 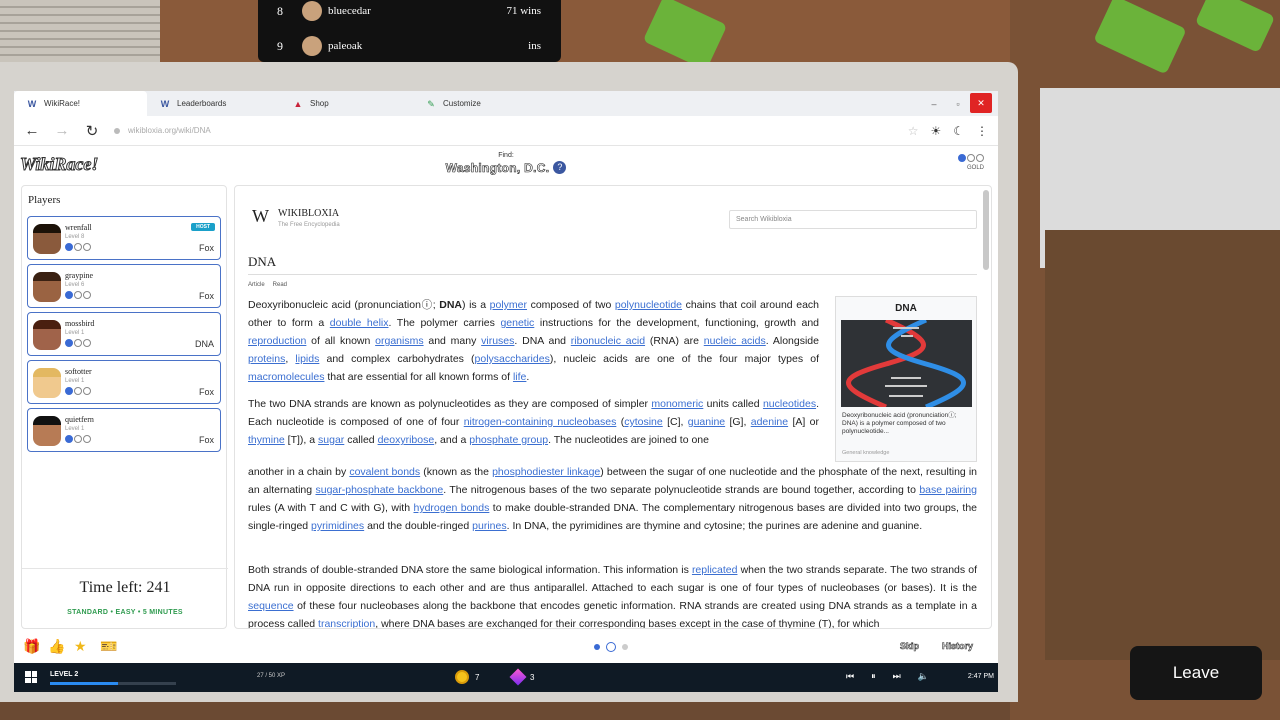 I want to click on article-link: replicated, so click(x=715, y=570).